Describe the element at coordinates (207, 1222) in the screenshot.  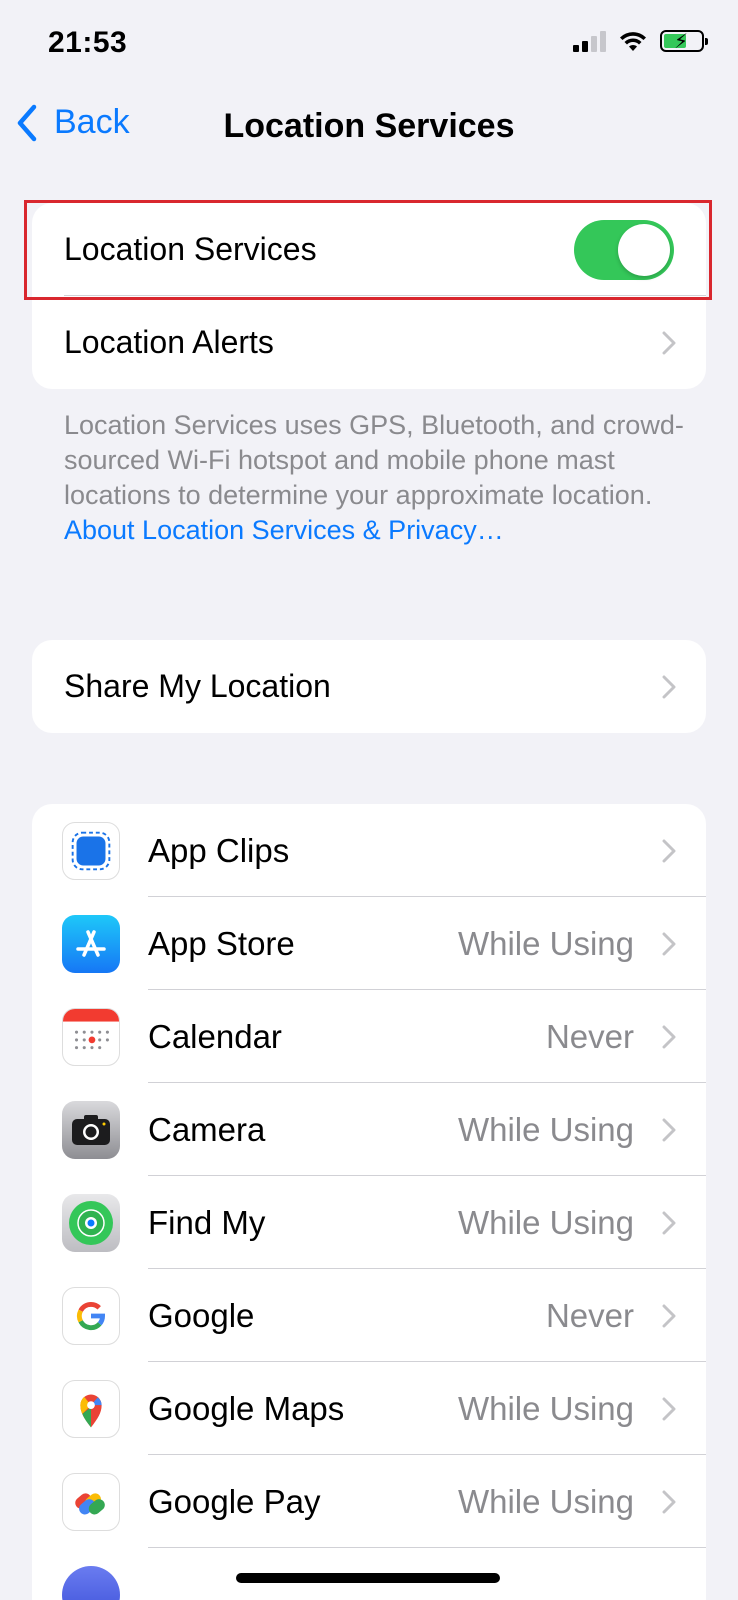
I see `app-name: Find My` at that location.